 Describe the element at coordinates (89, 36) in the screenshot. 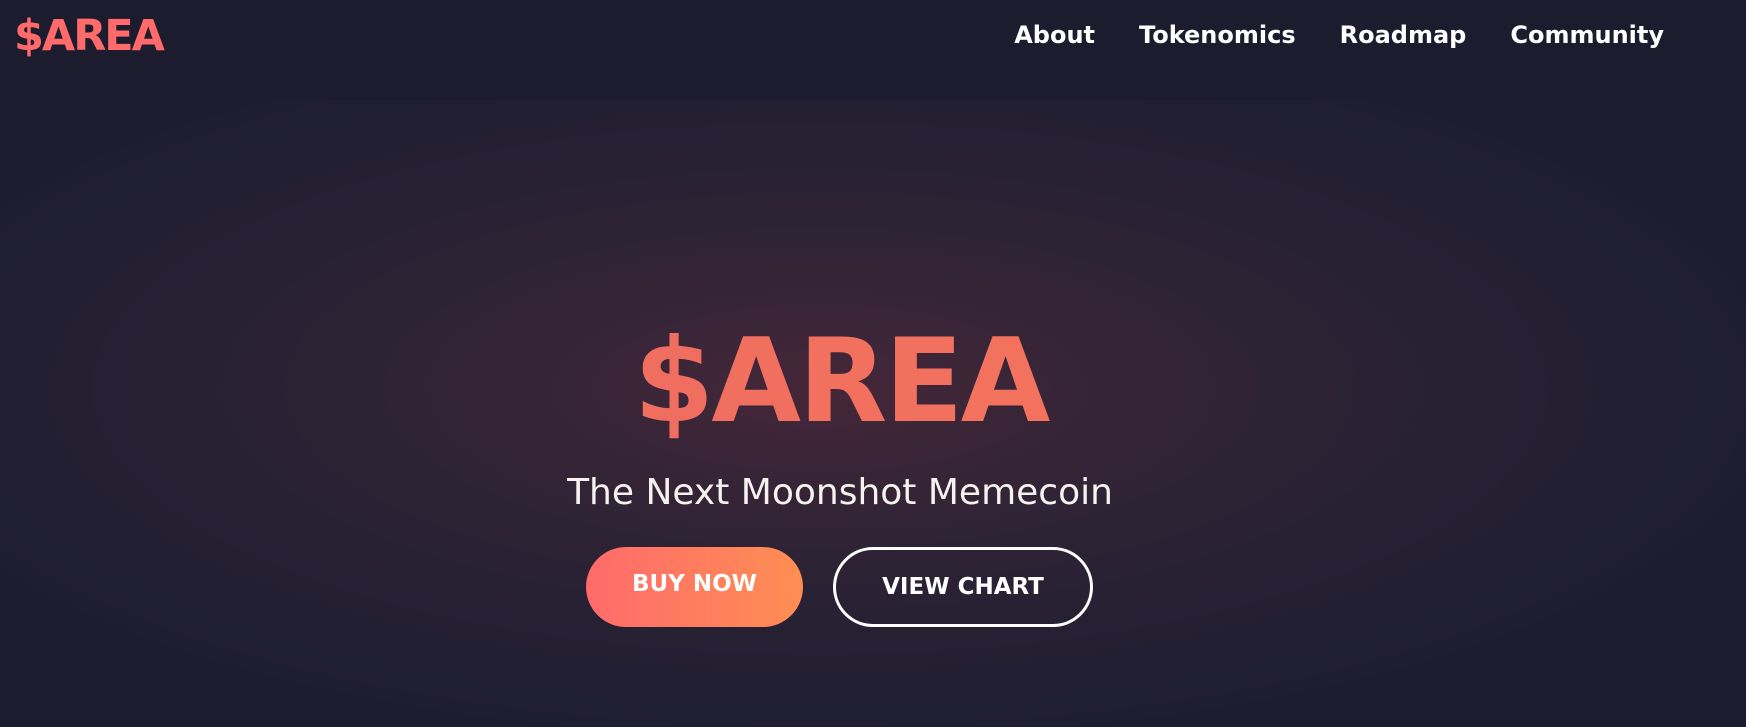

I see `site-logo: $AREA` at that location.